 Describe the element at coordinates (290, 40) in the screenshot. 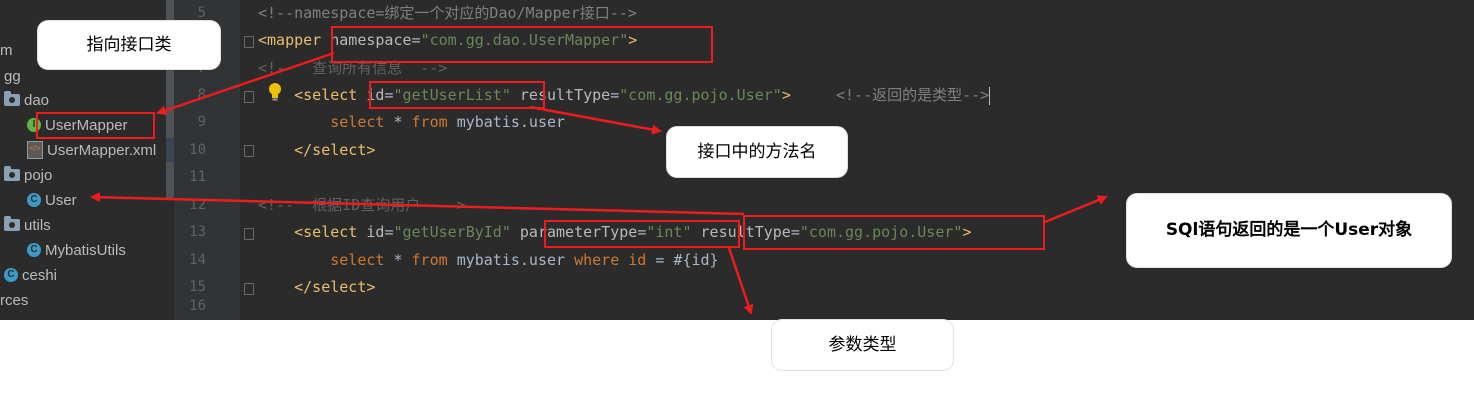

I see `mapper-tag-open: <mapper` at that location.